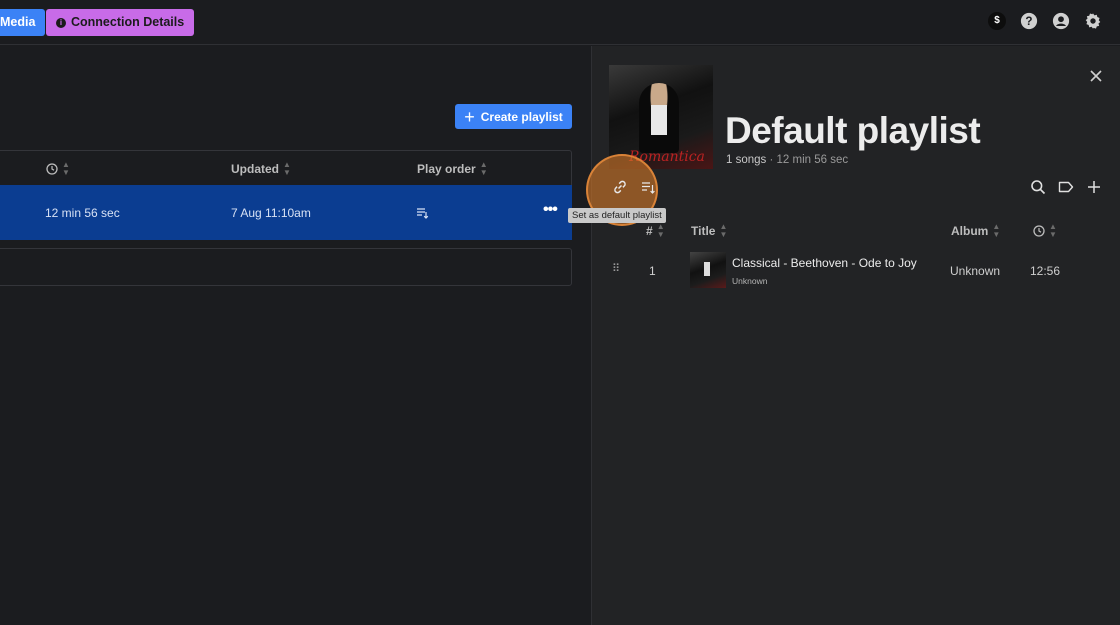 The image size is (1120, 625). What do you see at coordinates (620, 187) in the screenshot?
I see `link-icon` at bounding box center [620, 187].